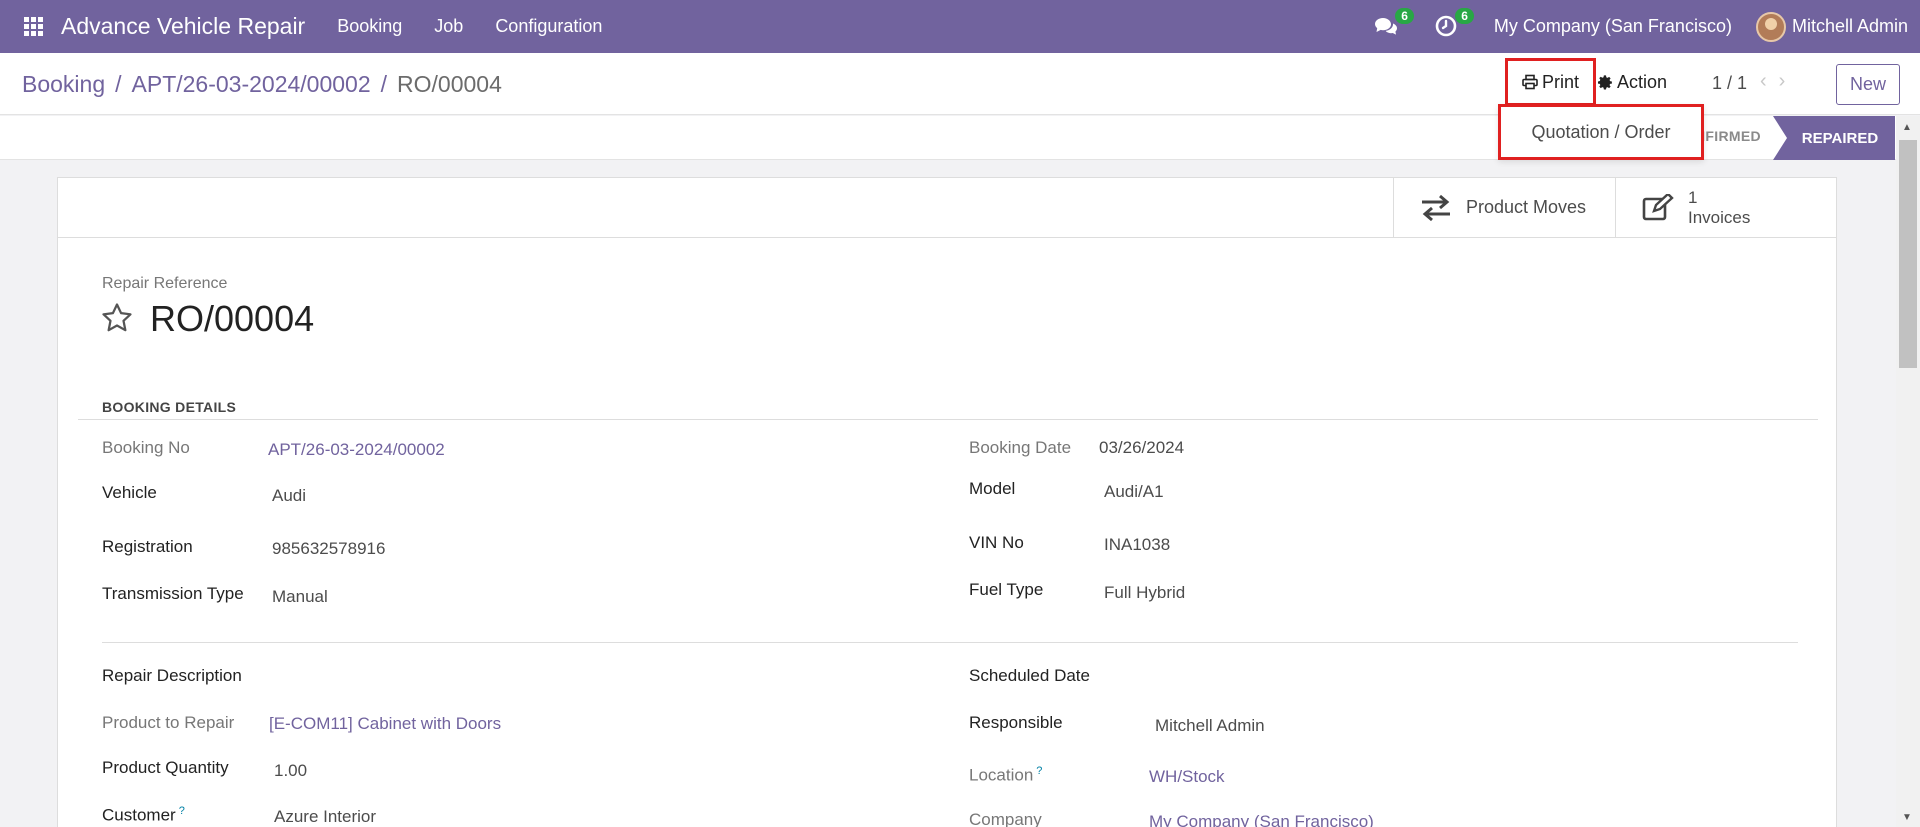 Image resolution: width=1920 pixels, height=827 pixels. What do you see at coordinates (182, 811) in the screenshot?
I see `customer-help-icon: ?` at bounding box center [182, 811].